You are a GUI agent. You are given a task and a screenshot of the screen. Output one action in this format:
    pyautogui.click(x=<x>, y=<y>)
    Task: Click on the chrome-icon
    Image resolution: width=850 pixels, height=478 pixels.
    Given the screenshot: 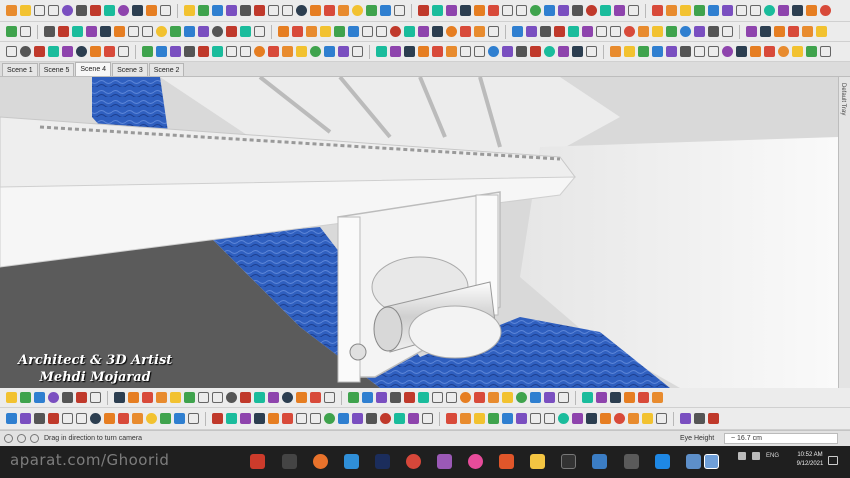 What is the action you would take?
    pyautogui.click(x=413, y=461)
    